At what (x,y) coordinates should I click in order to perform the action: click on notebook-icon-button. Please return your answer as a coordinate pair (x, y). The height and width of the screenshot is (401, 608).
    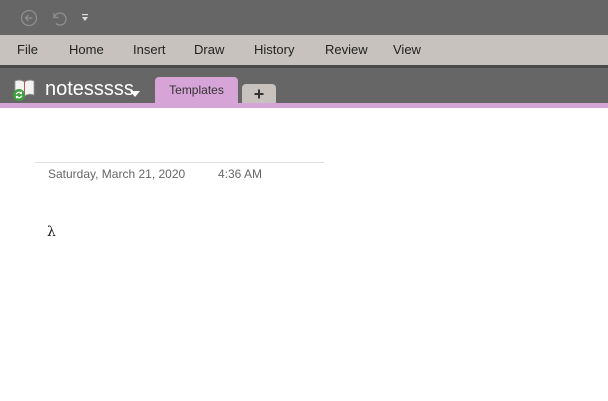
    Looking at the image, I should click on (25, 90).